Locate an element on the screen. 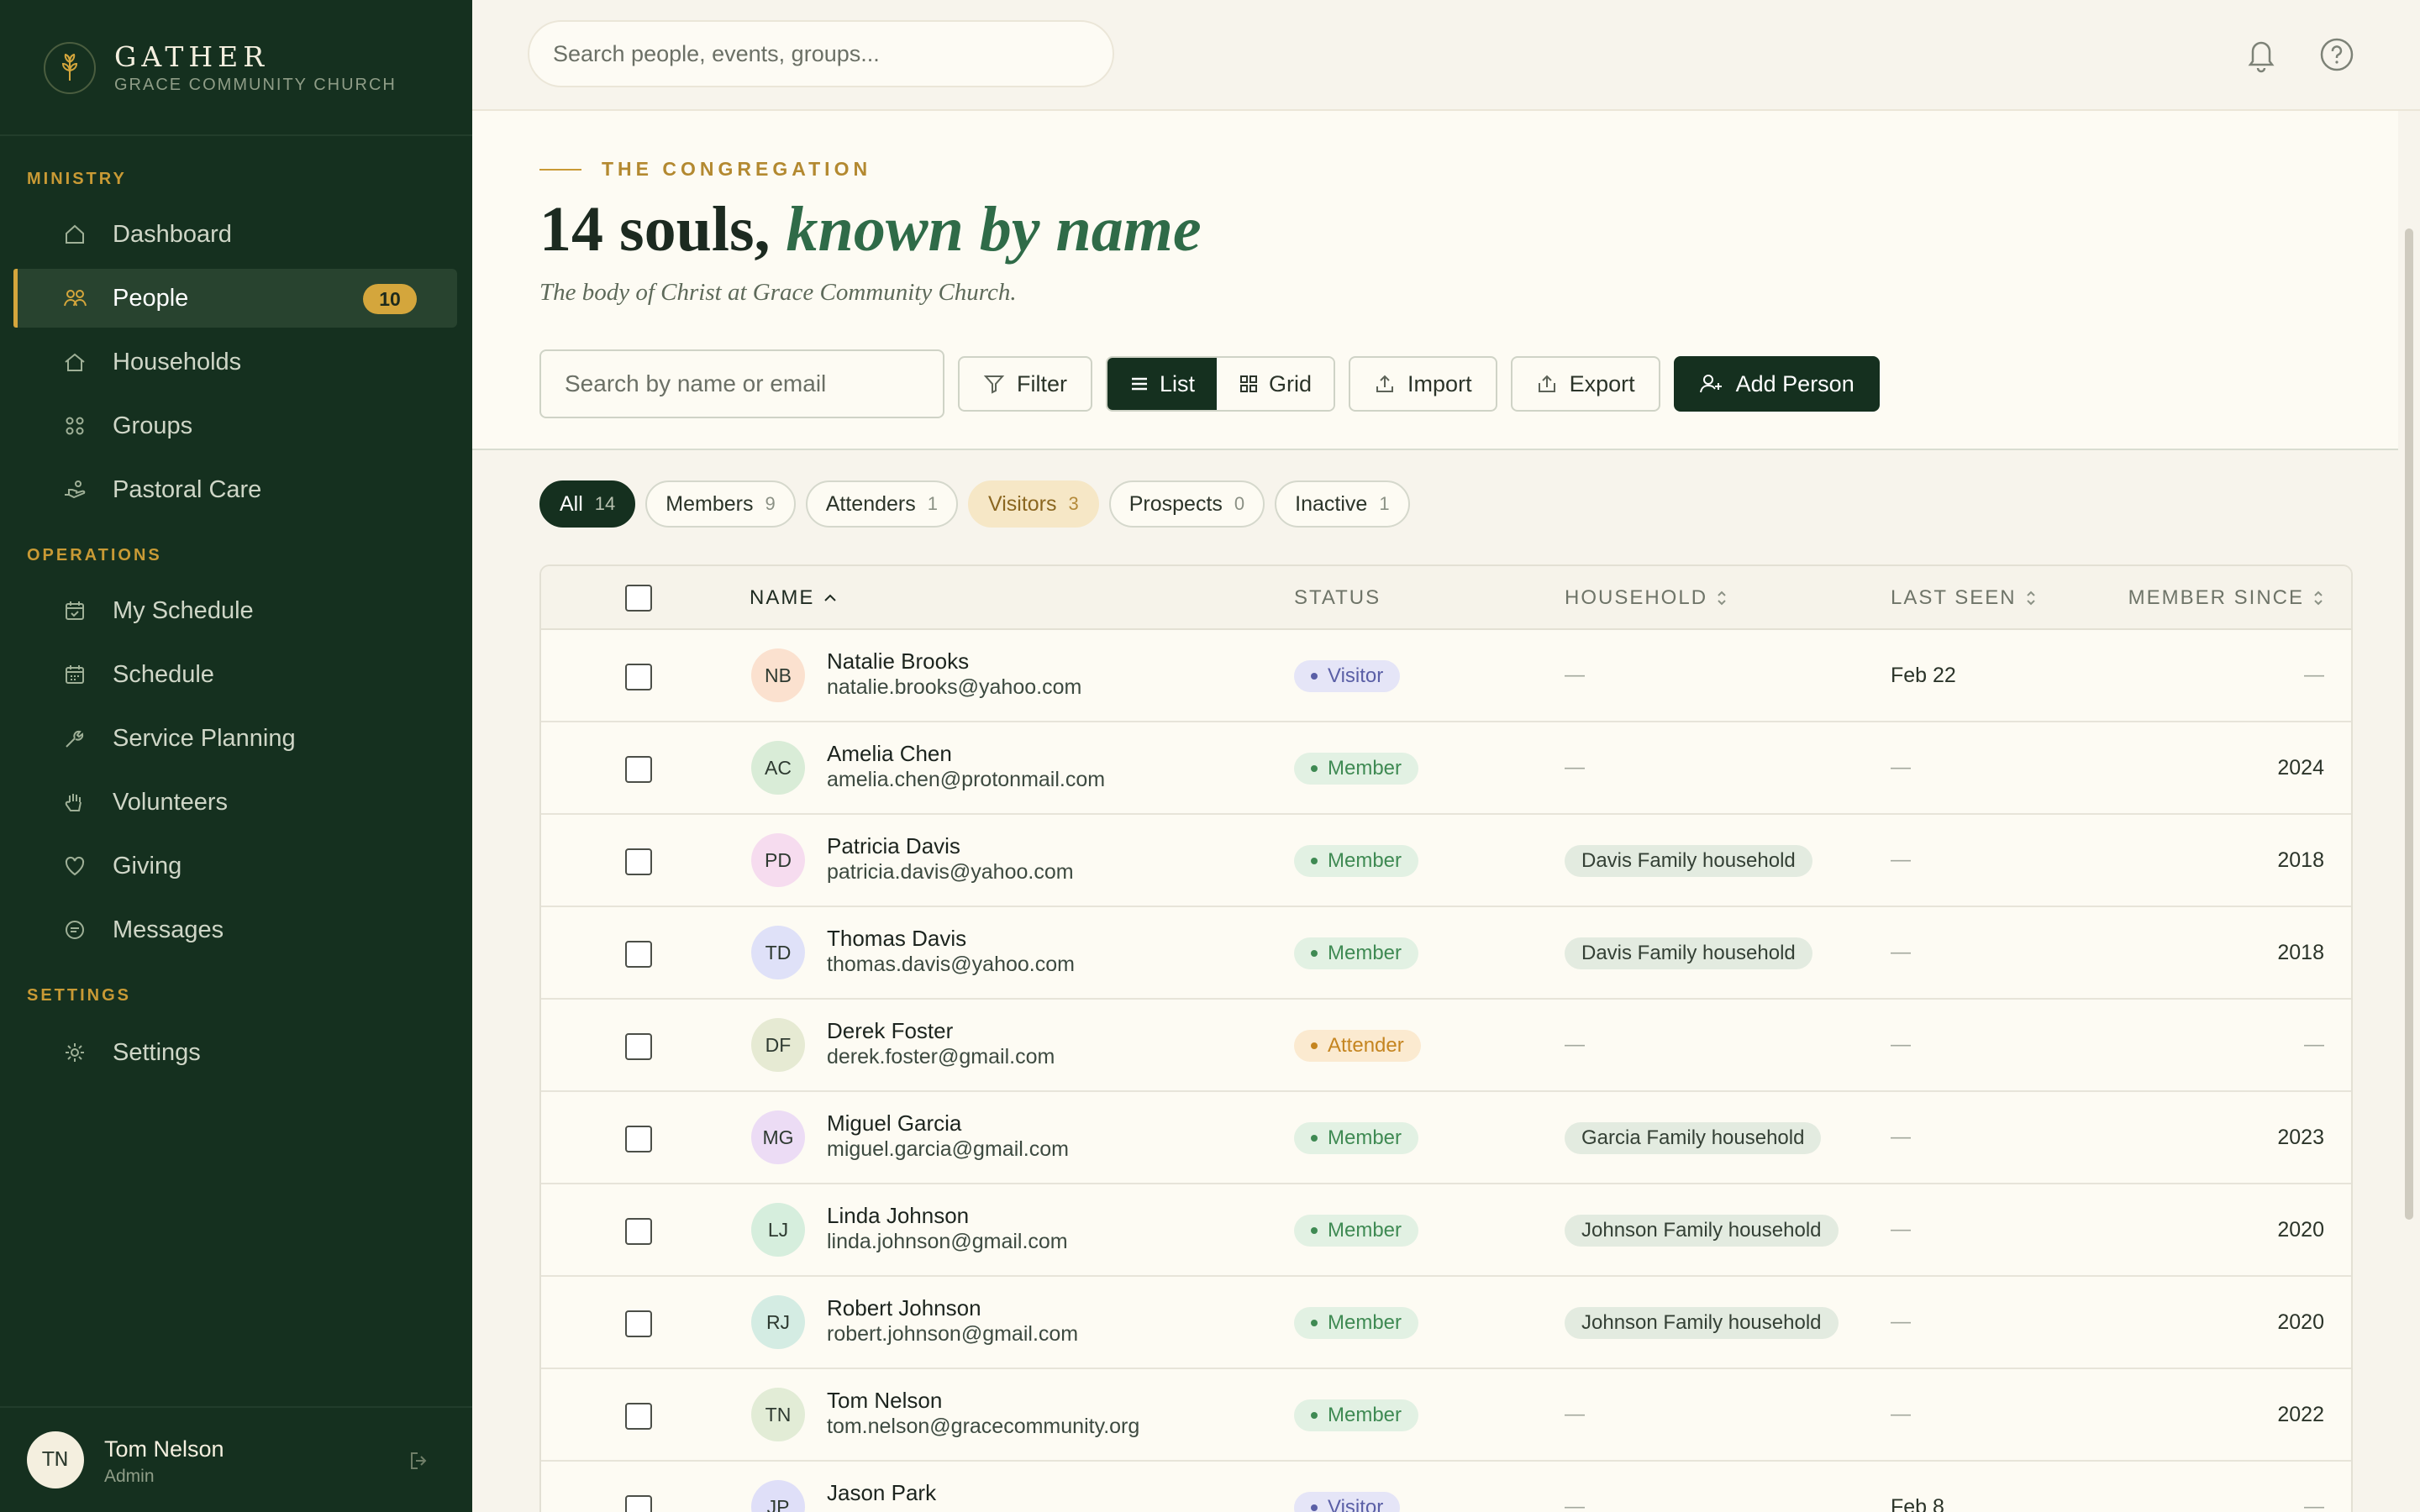  chip-inactive: Inactive 1 is located at coordinates (1343, 504).